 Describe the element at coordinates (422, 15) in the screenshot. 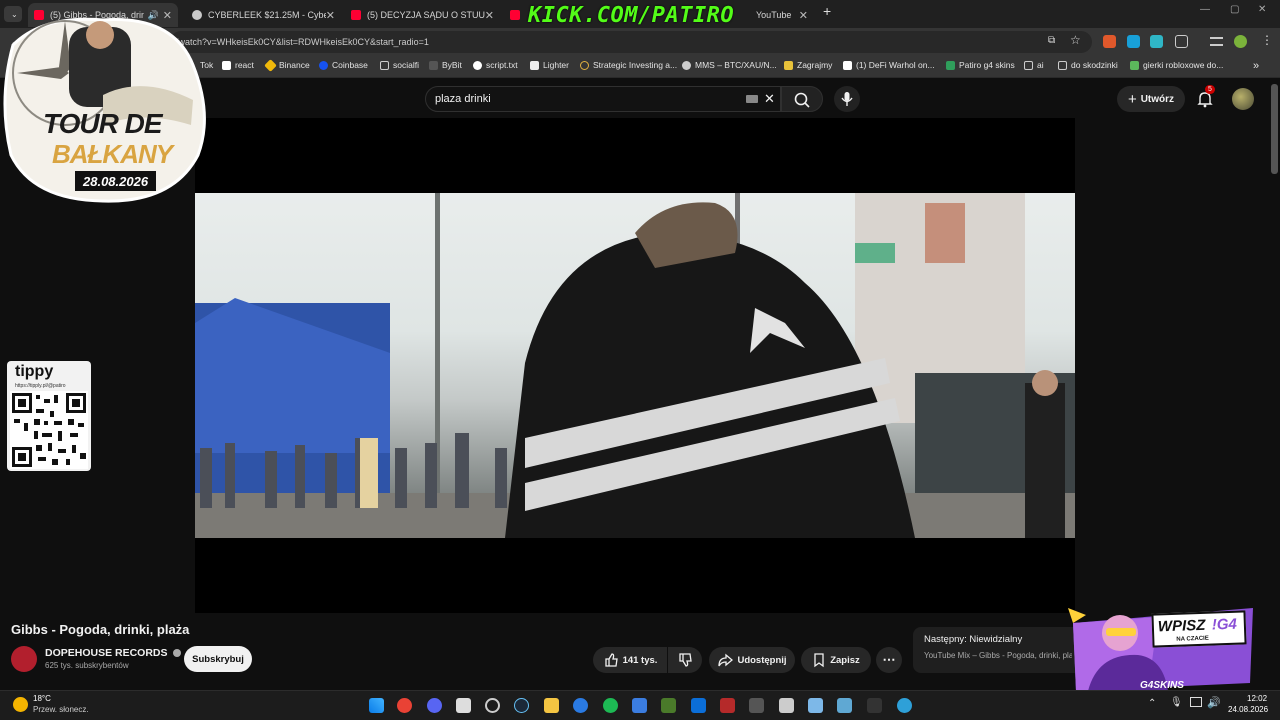

I see `tab-decyzja: (5) DECYZJA SĄDU O STUU (GT ✕` at that location.